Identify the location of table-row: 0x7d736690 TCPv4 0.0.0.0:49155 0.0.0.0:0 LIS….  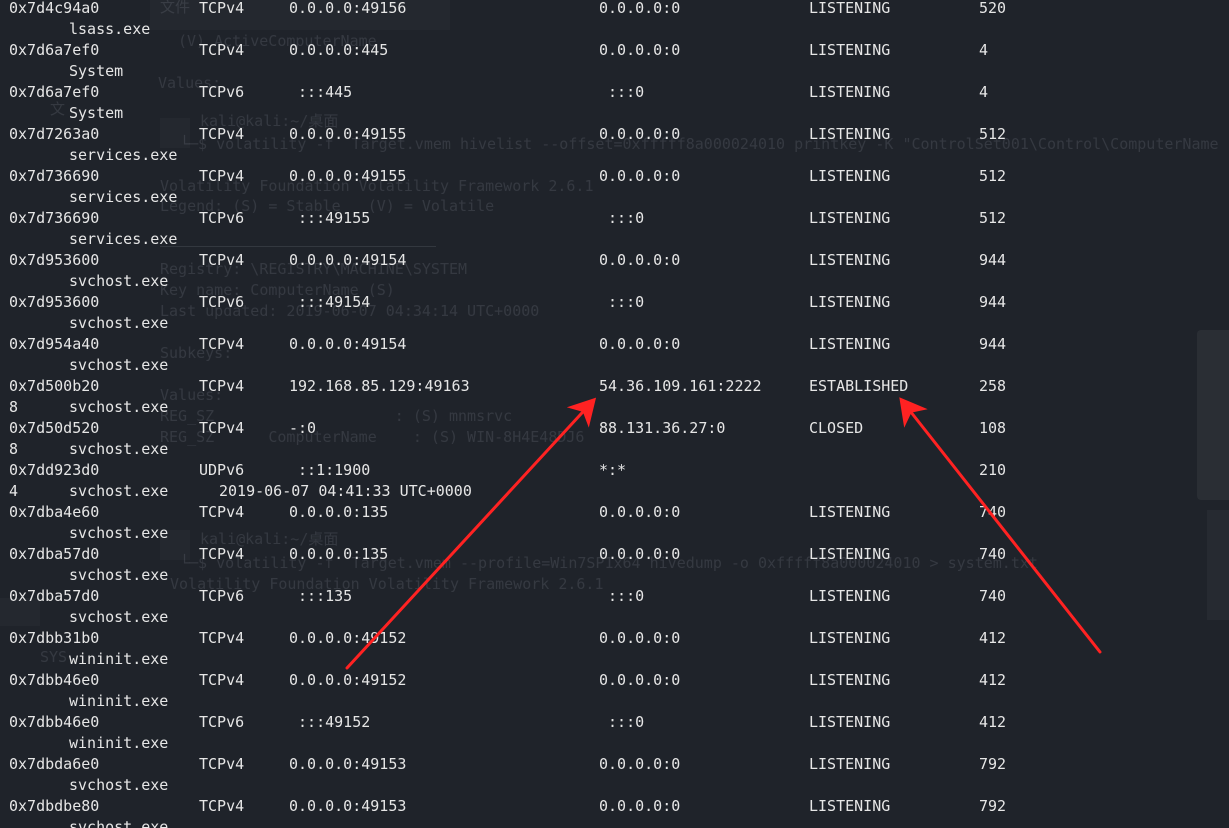
(614, 188).